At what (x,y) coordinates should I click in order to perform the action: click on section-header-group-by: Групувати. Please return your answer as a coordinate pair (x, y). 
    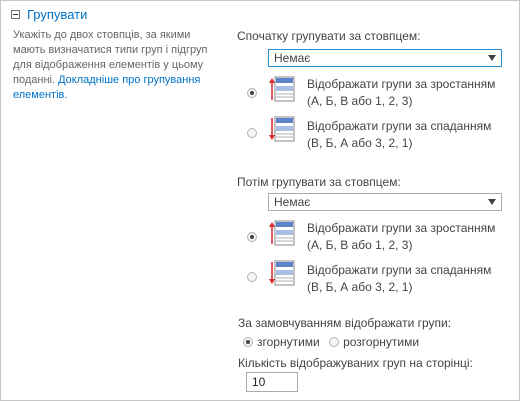
    Looking at the image, I should click on (49, 14).